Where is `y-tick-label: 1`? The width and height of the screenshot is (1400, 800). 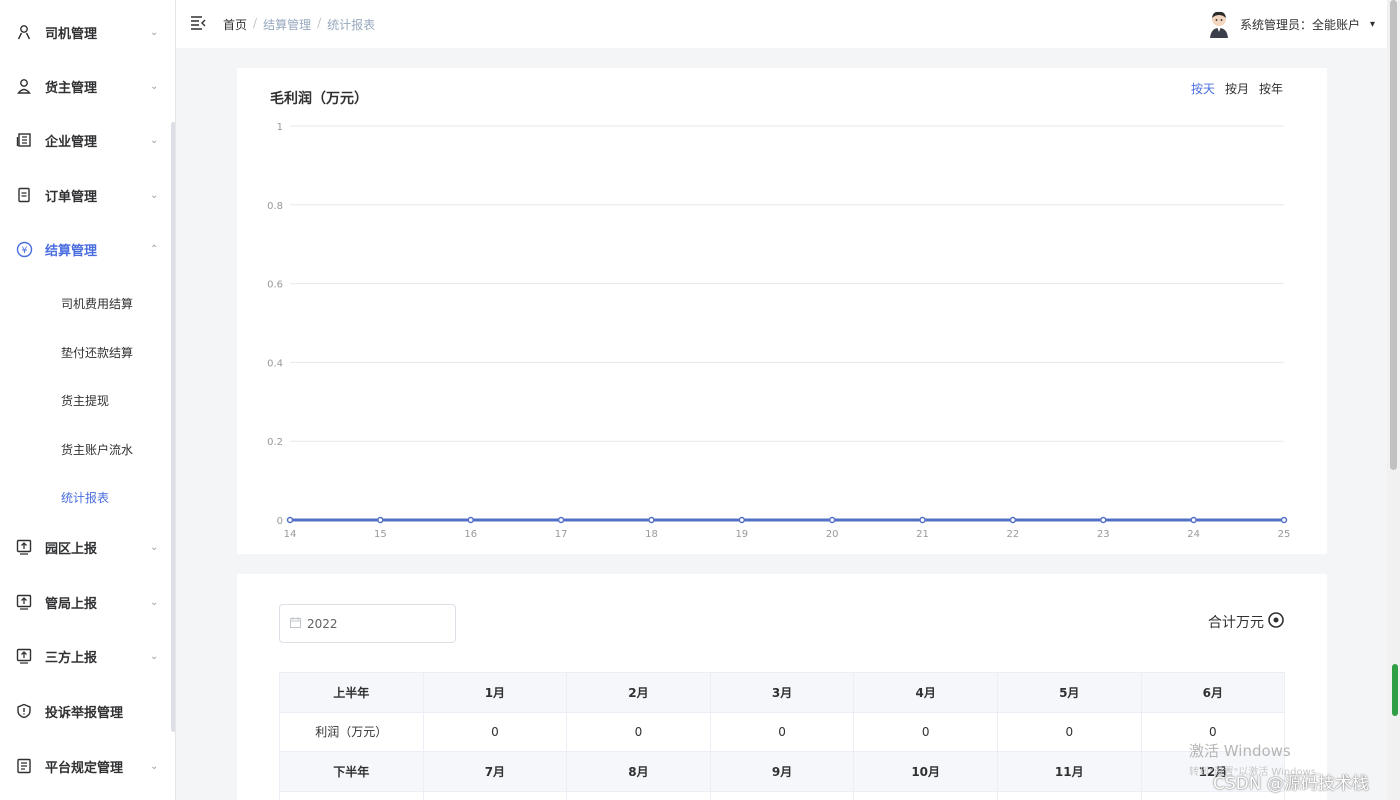 y-tick-label: 1 is located at coordinates (280, 127).